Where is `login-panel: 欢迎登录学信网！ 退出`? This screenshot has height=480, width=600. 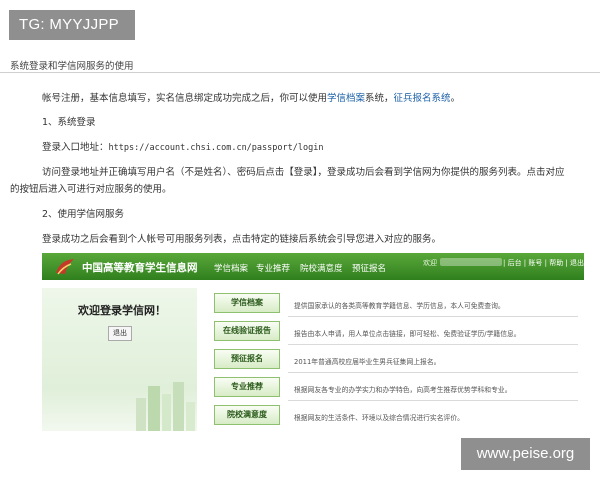 login-panel: 欢迎登录学信网！ 退出 is located at coordinates (119, 359).